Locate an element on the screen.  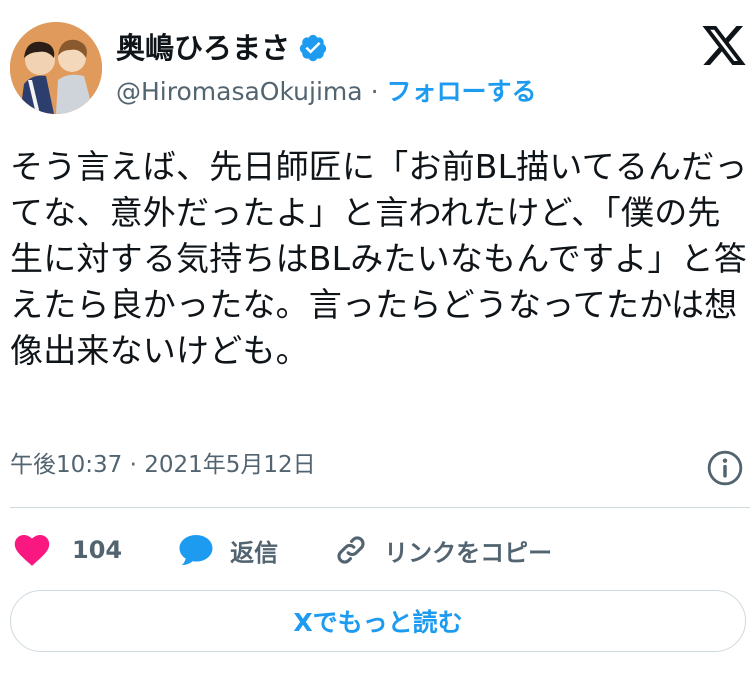
x-logo-icon is located at coordinates (724, 48).